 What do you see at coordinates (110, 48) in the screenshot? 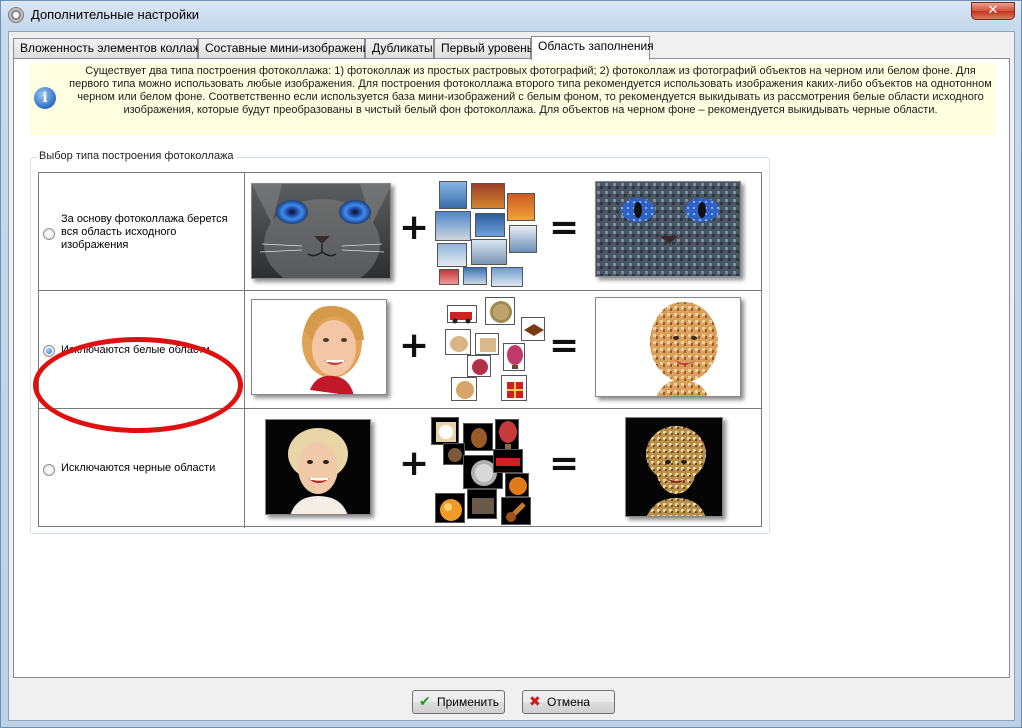
I see `tab-collage-nesting: Вложенность элементов коллажа` at bounding box center [110, 48].